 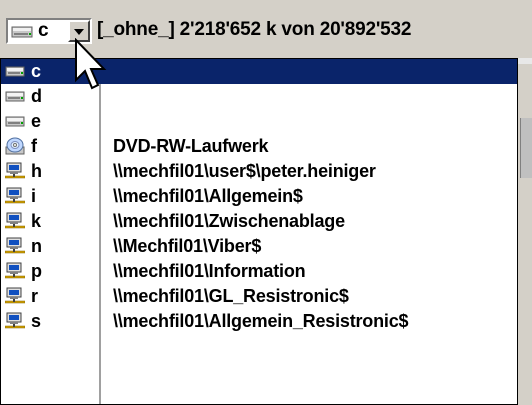 I want to click on of-word: von, so click(x=298, y=29).